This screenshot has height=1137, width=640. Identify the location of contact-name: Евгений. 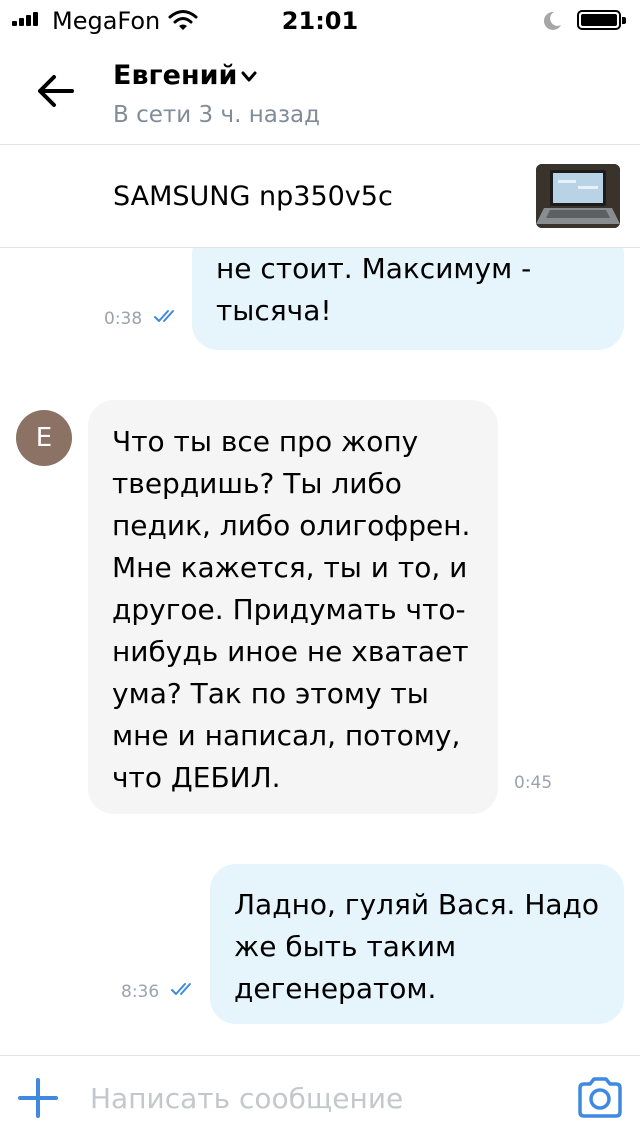
(175, 76).